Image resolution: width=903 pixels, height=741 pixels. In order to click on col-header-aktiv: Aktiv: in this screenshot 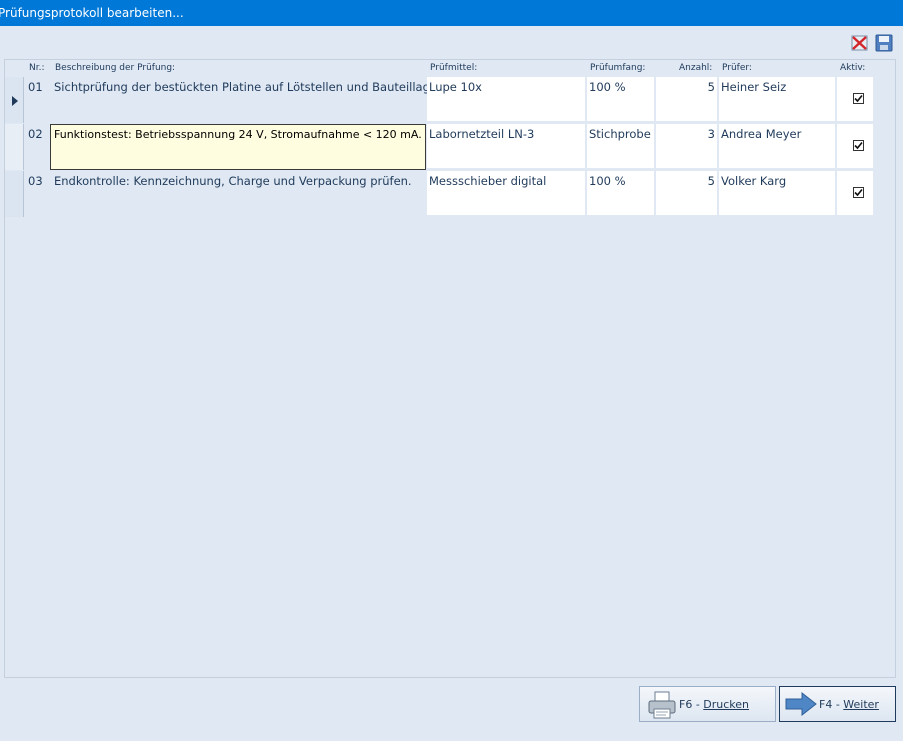, I will do `click(852, 68)`.